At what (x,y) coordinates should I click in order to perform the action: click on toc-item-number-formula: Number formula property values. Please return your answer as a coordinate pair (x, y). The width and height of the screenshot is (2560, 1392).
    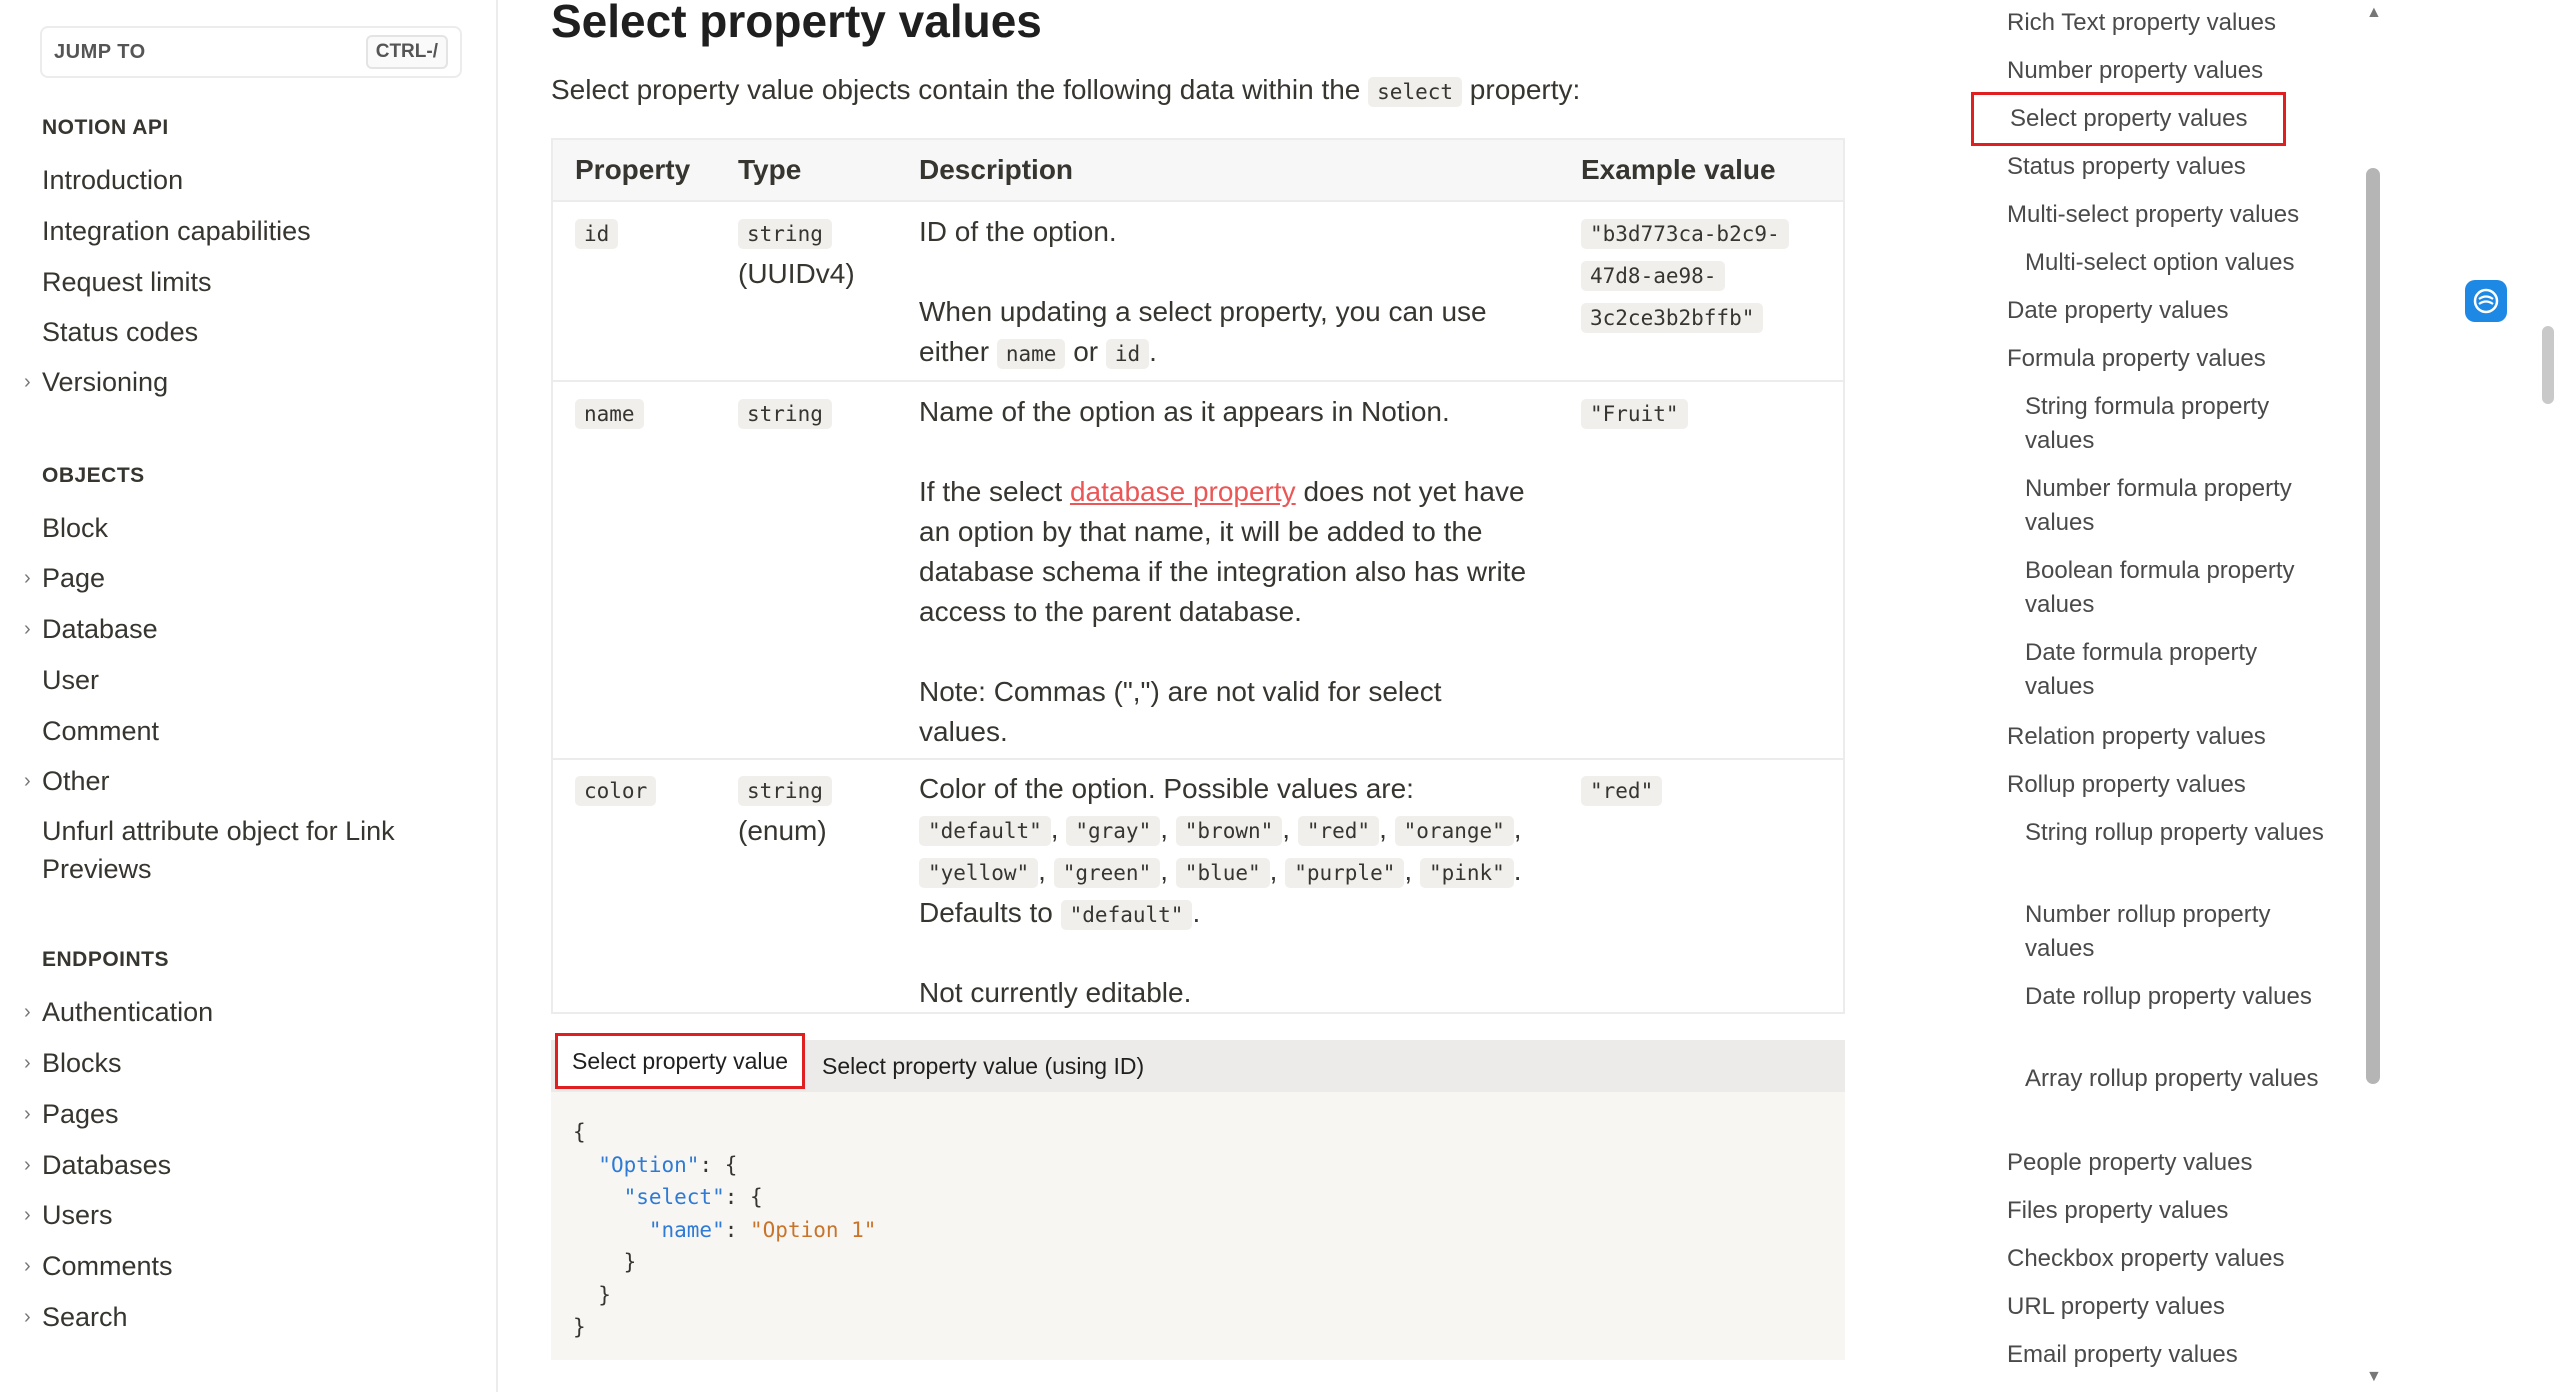
    Looking at the image, I should click on (2175, 506).